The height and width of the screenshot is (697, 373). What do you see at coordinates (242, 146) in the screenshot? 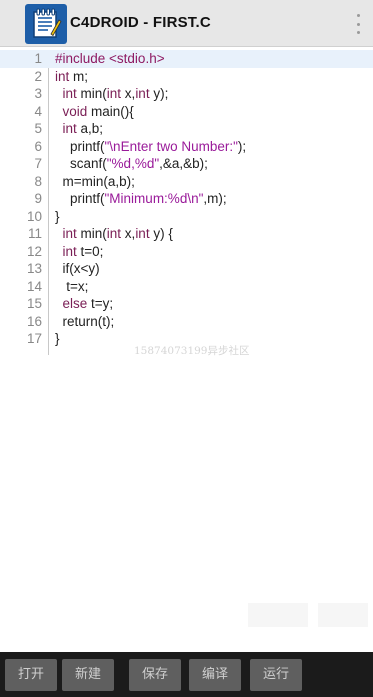
I see `code-token: );` at bounding box center [242, 146].